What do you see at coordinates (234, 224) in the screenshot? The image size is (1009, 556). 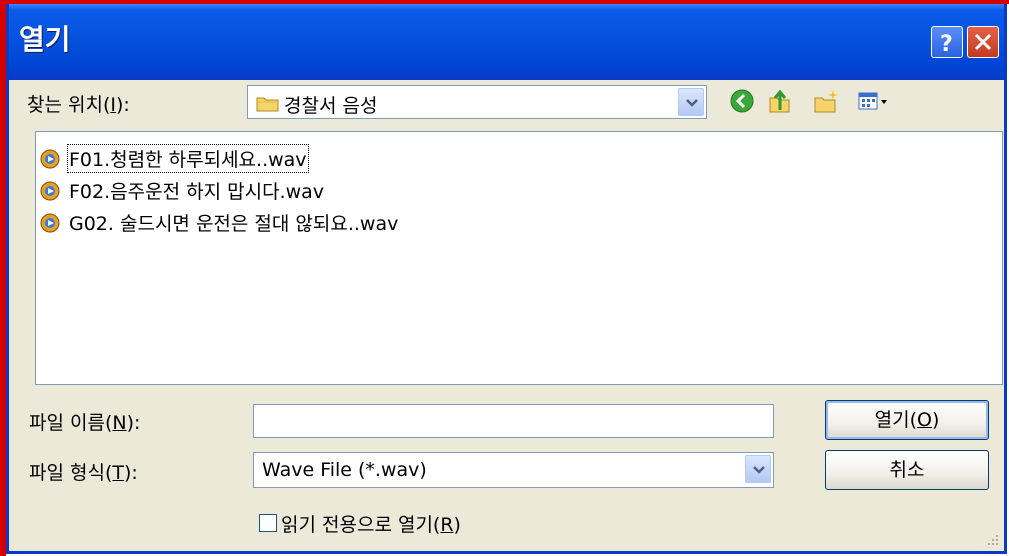 I see `file-name: G02. 술드시면 운전은 절대 않되요..wav` at bounding box center [234, 224].